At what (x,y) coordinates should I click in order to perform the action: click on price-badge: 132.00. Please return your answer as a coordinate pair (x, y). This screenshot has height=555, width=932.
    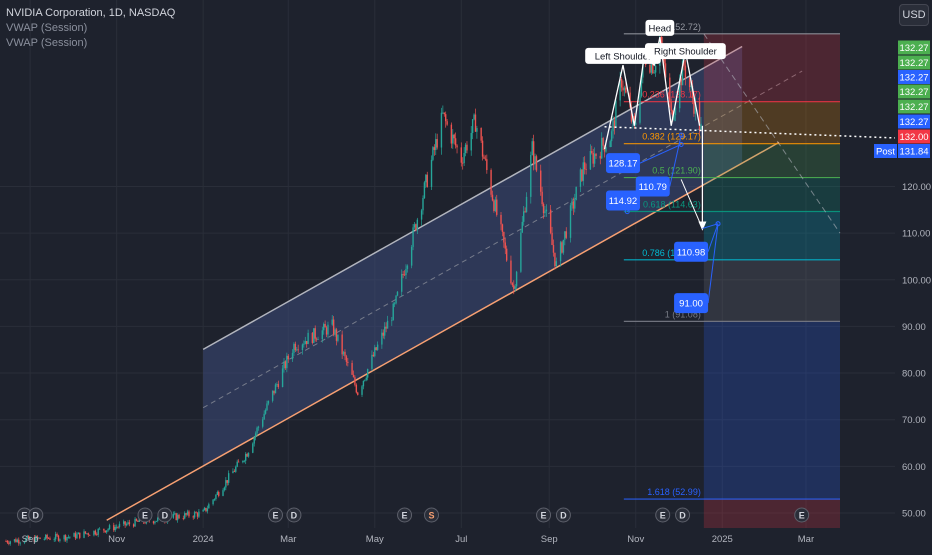
    Looking at the image, I should click on (913, 137).